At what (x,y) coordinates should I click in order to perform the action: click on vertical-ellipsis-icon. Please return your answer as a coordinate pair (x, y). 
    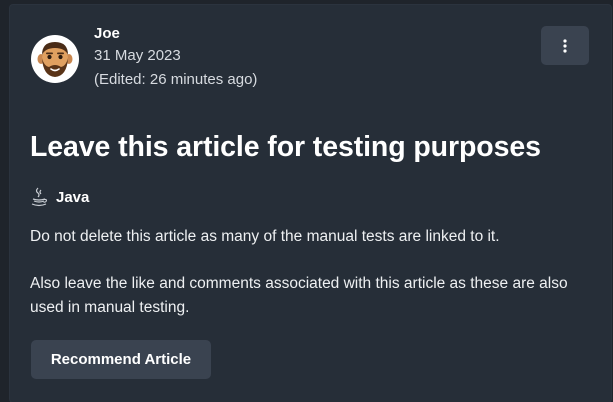
    Looking at the image, I should click on (565, 45).